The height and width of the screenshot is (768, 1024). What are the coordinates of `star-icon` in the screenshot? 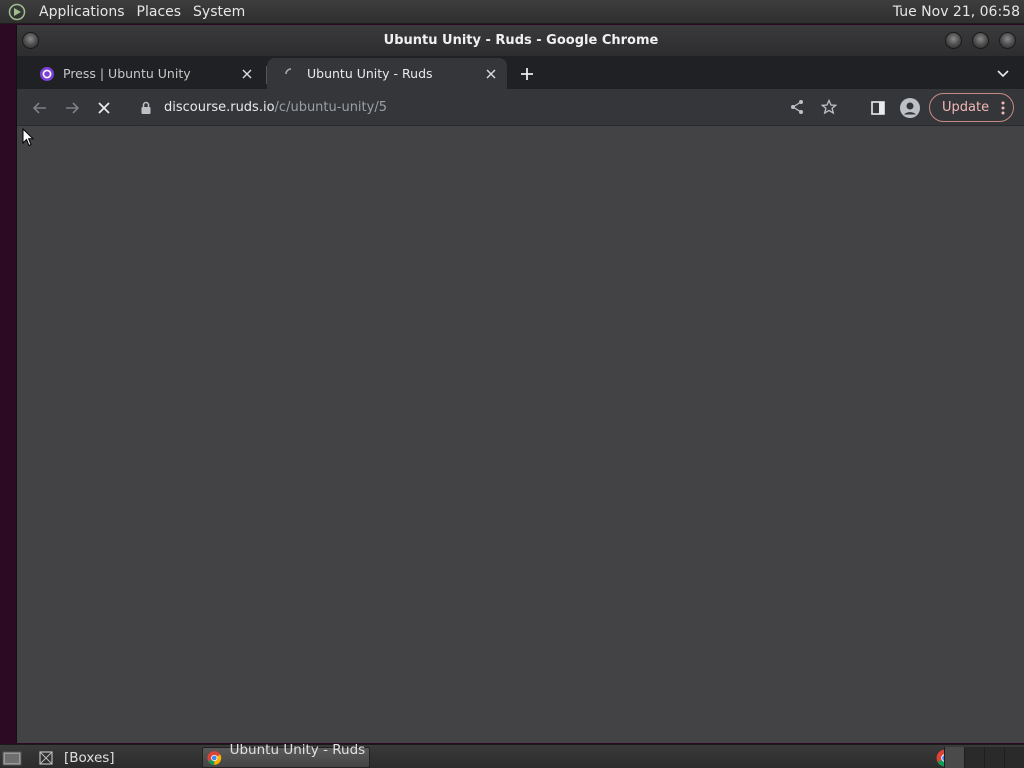 It's located at (829, 107).